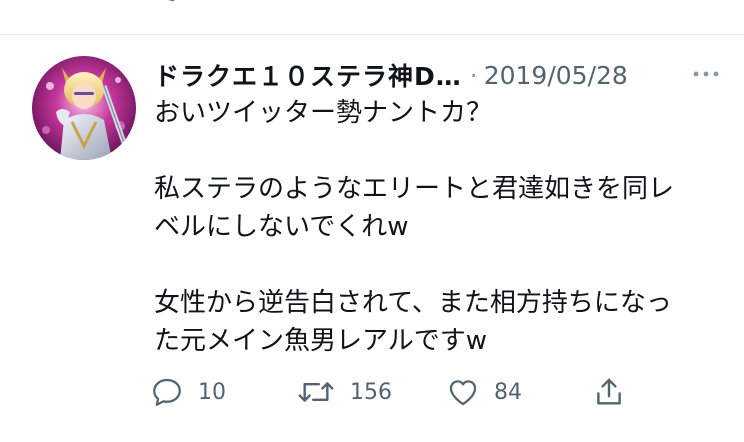 This screenshot has width=744, height=442. Describe the element at coordinates (321, 341) in the screenshot. I see `tweet-text-line: た元メイン魚男レアルですw` at that location.